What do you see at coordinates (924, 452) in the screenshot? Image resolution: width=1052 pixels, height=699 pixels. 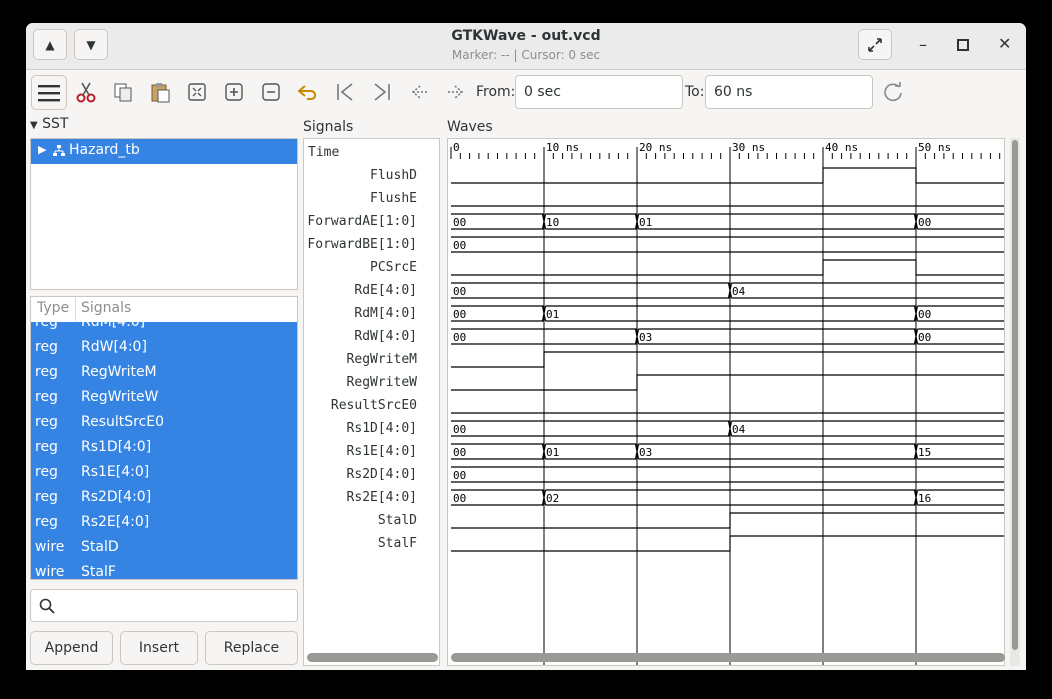 I see `bus-value: 15` at bounding box center [924, 452].